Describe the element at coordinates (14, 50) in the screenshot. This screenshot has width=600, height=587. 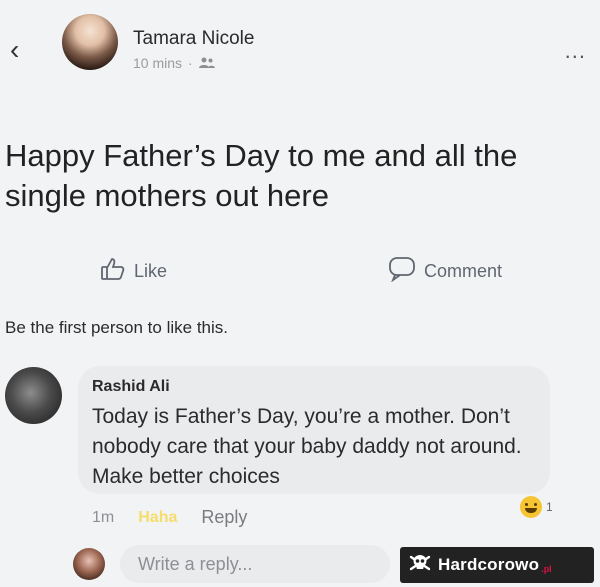
I see `back-chevron-icon: ‹` at that location.